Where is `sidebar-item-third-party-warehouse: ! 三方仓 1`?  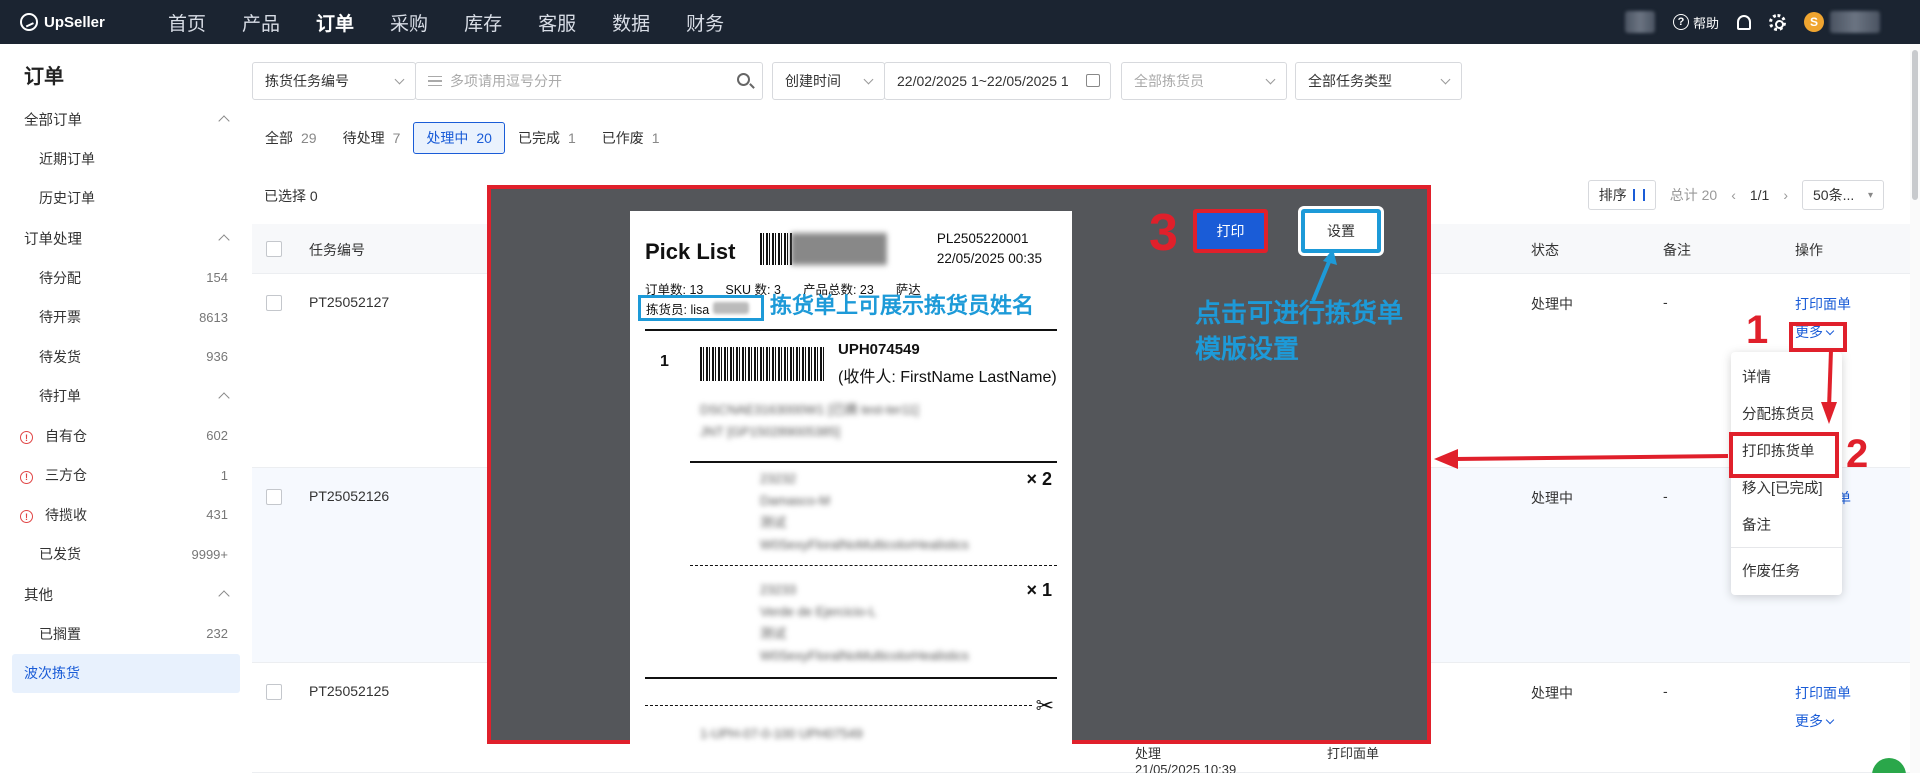
sidebar-item-third-party-warehouse: ! 三方仓 1 is located at coordinates (126, 476).